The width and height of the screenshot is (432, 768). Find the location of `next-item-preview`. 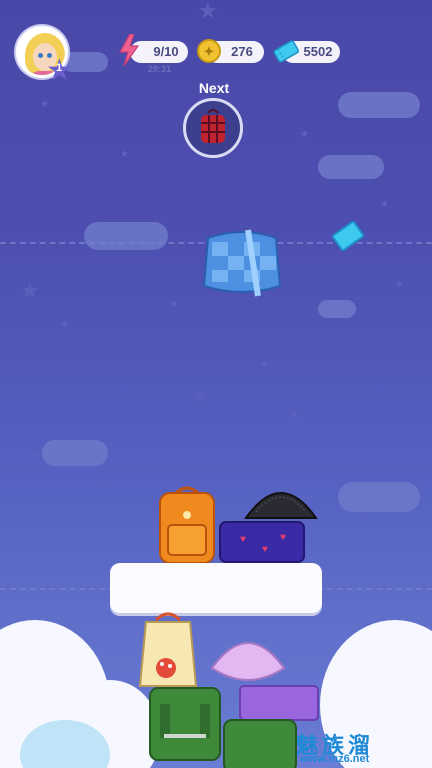

next-item-preview is located at coordinates (213, 128).